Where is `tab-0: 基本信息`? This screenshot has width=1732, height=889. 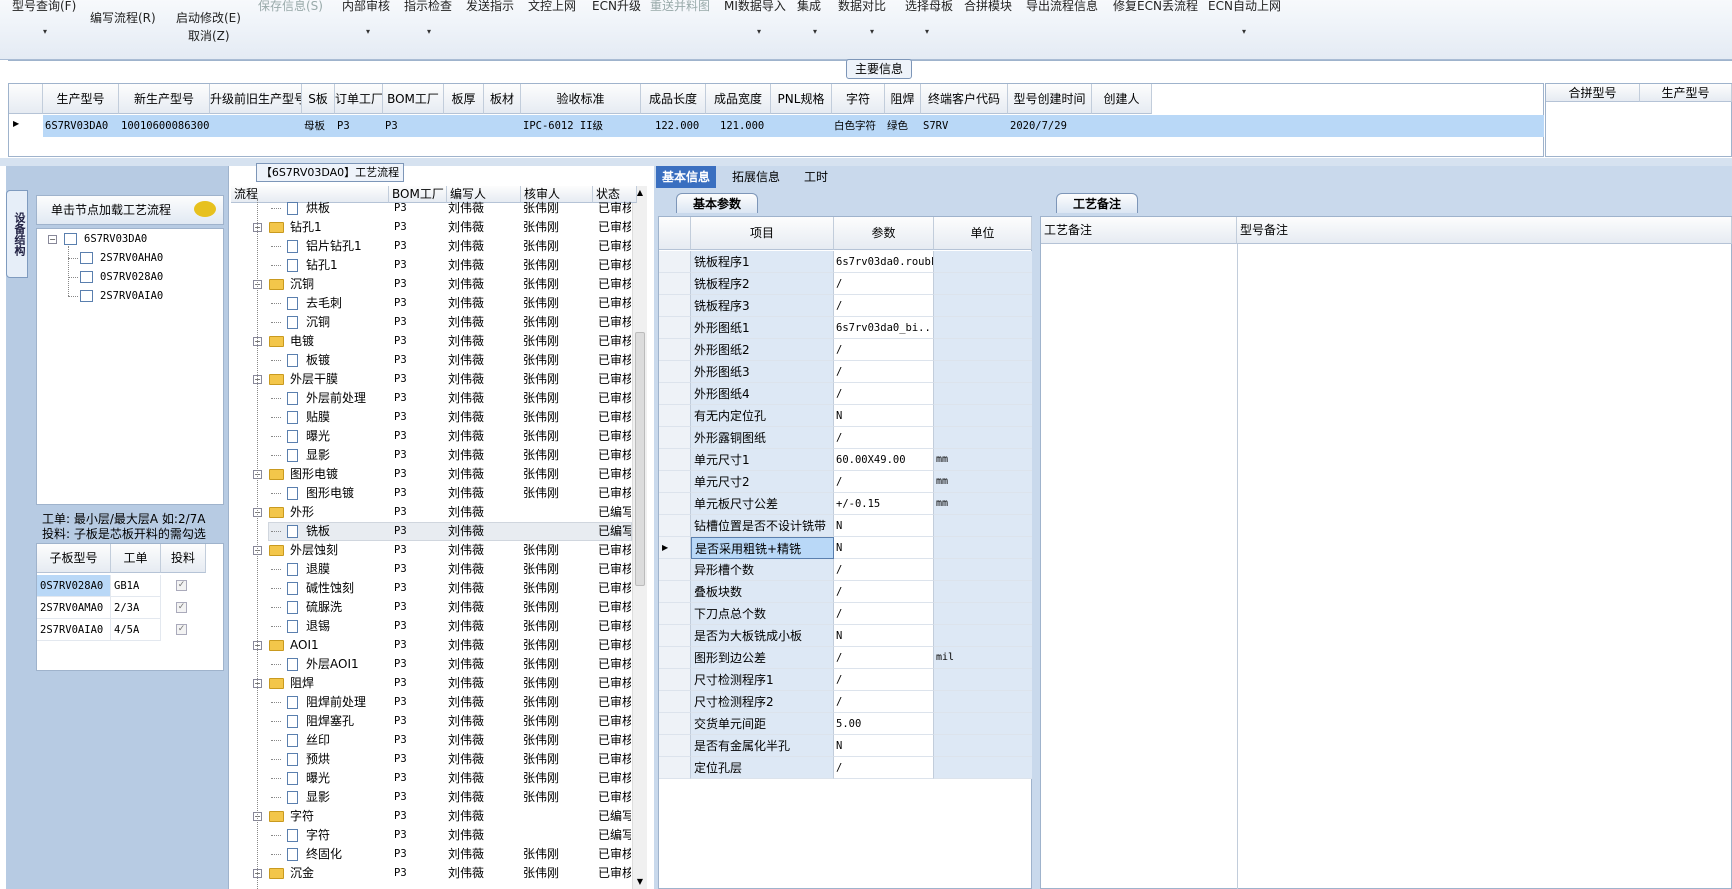
tab-0: 基本信息 is located at coordinates (686, 177).